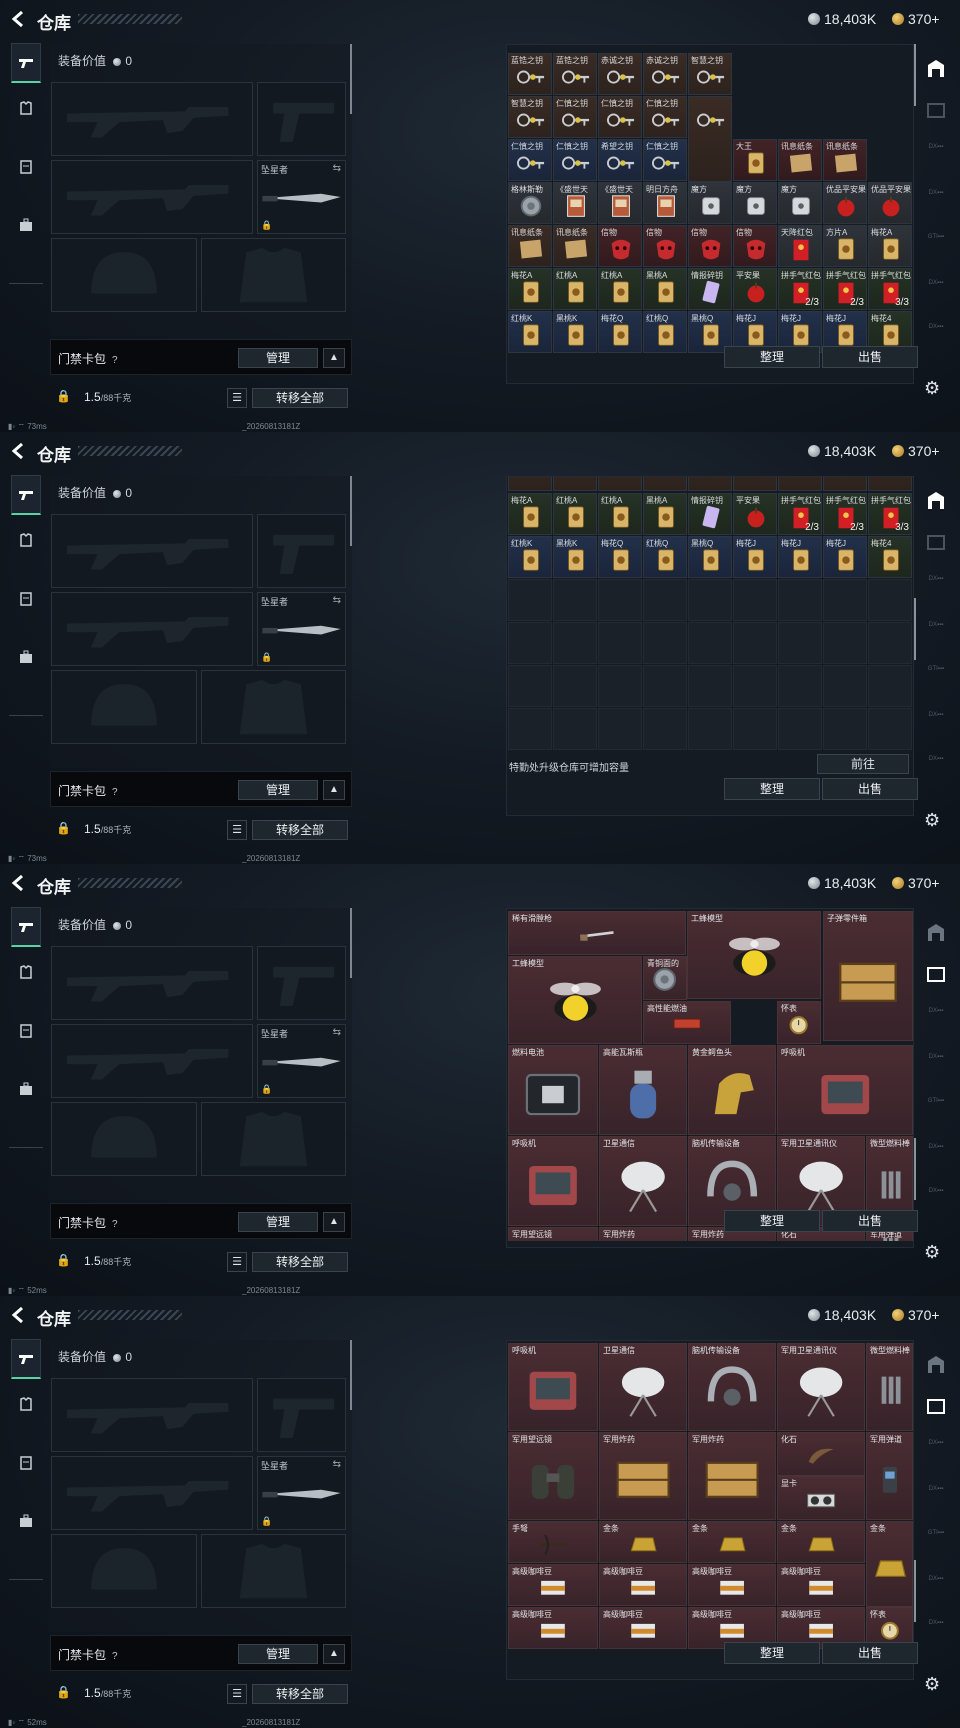 This screenshot has width=960, height=1728. Describe the element at coordinates (665, 289) in the screenshot. I see `storage-item: 黑桃A` at that location.